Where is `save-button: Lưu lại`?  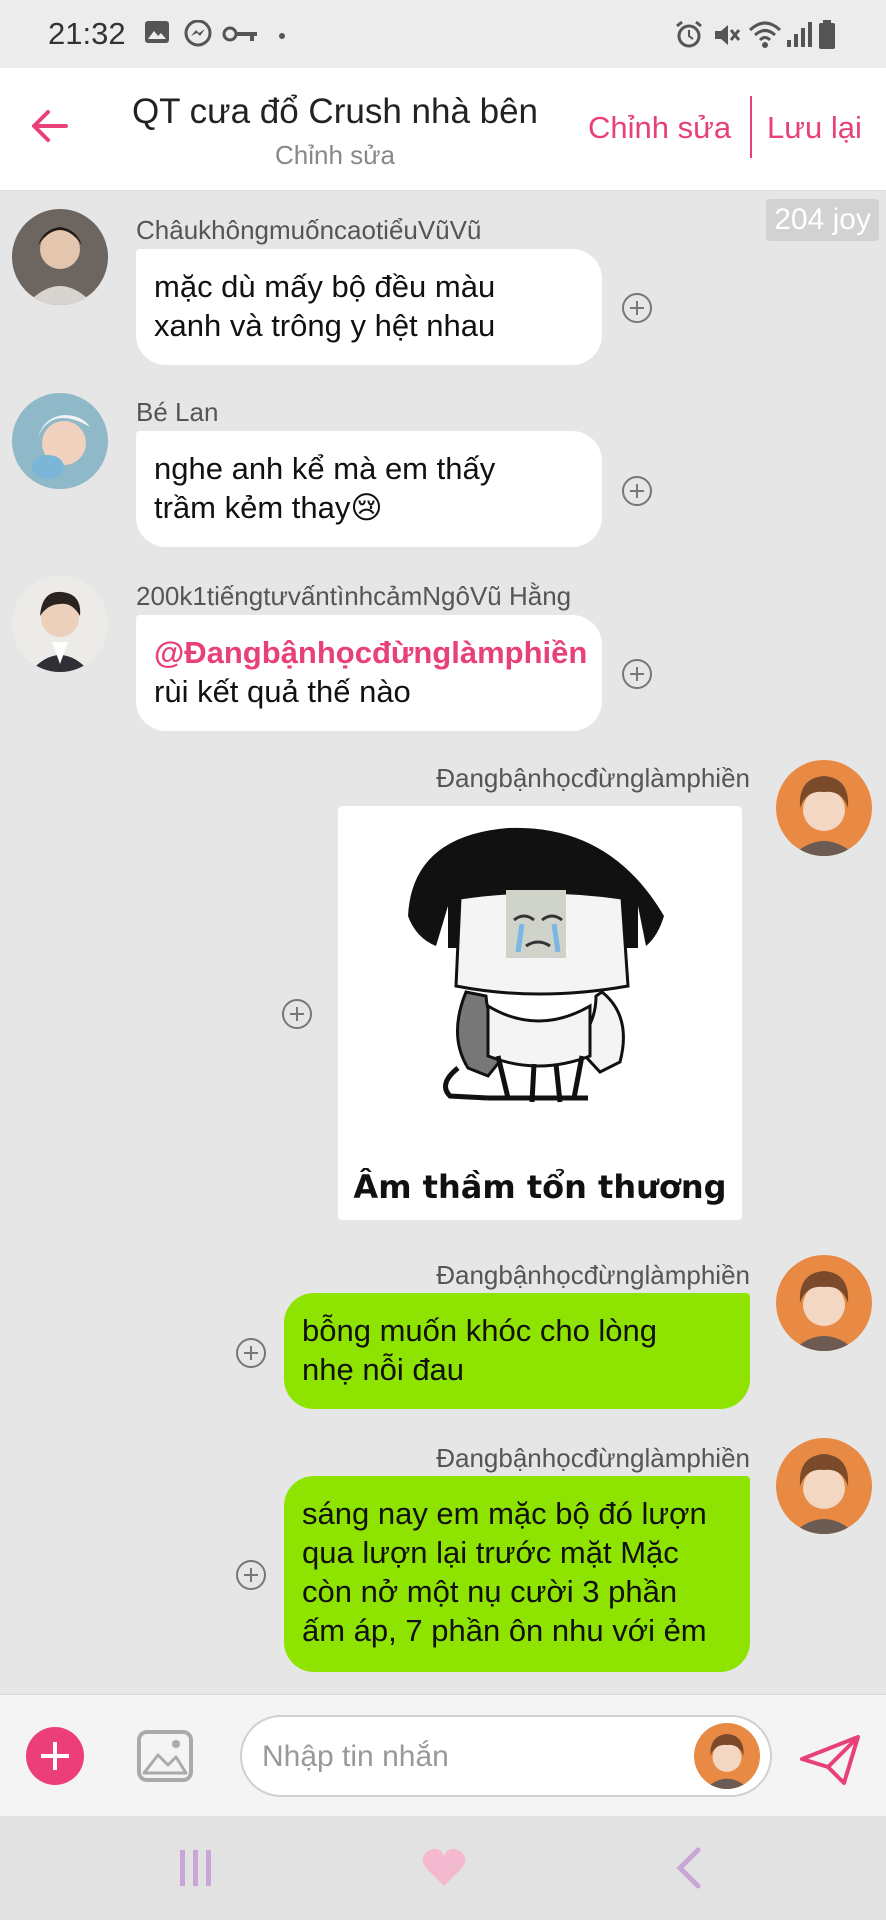 save-button: Lưu lại is located at coordinates (814, 128).